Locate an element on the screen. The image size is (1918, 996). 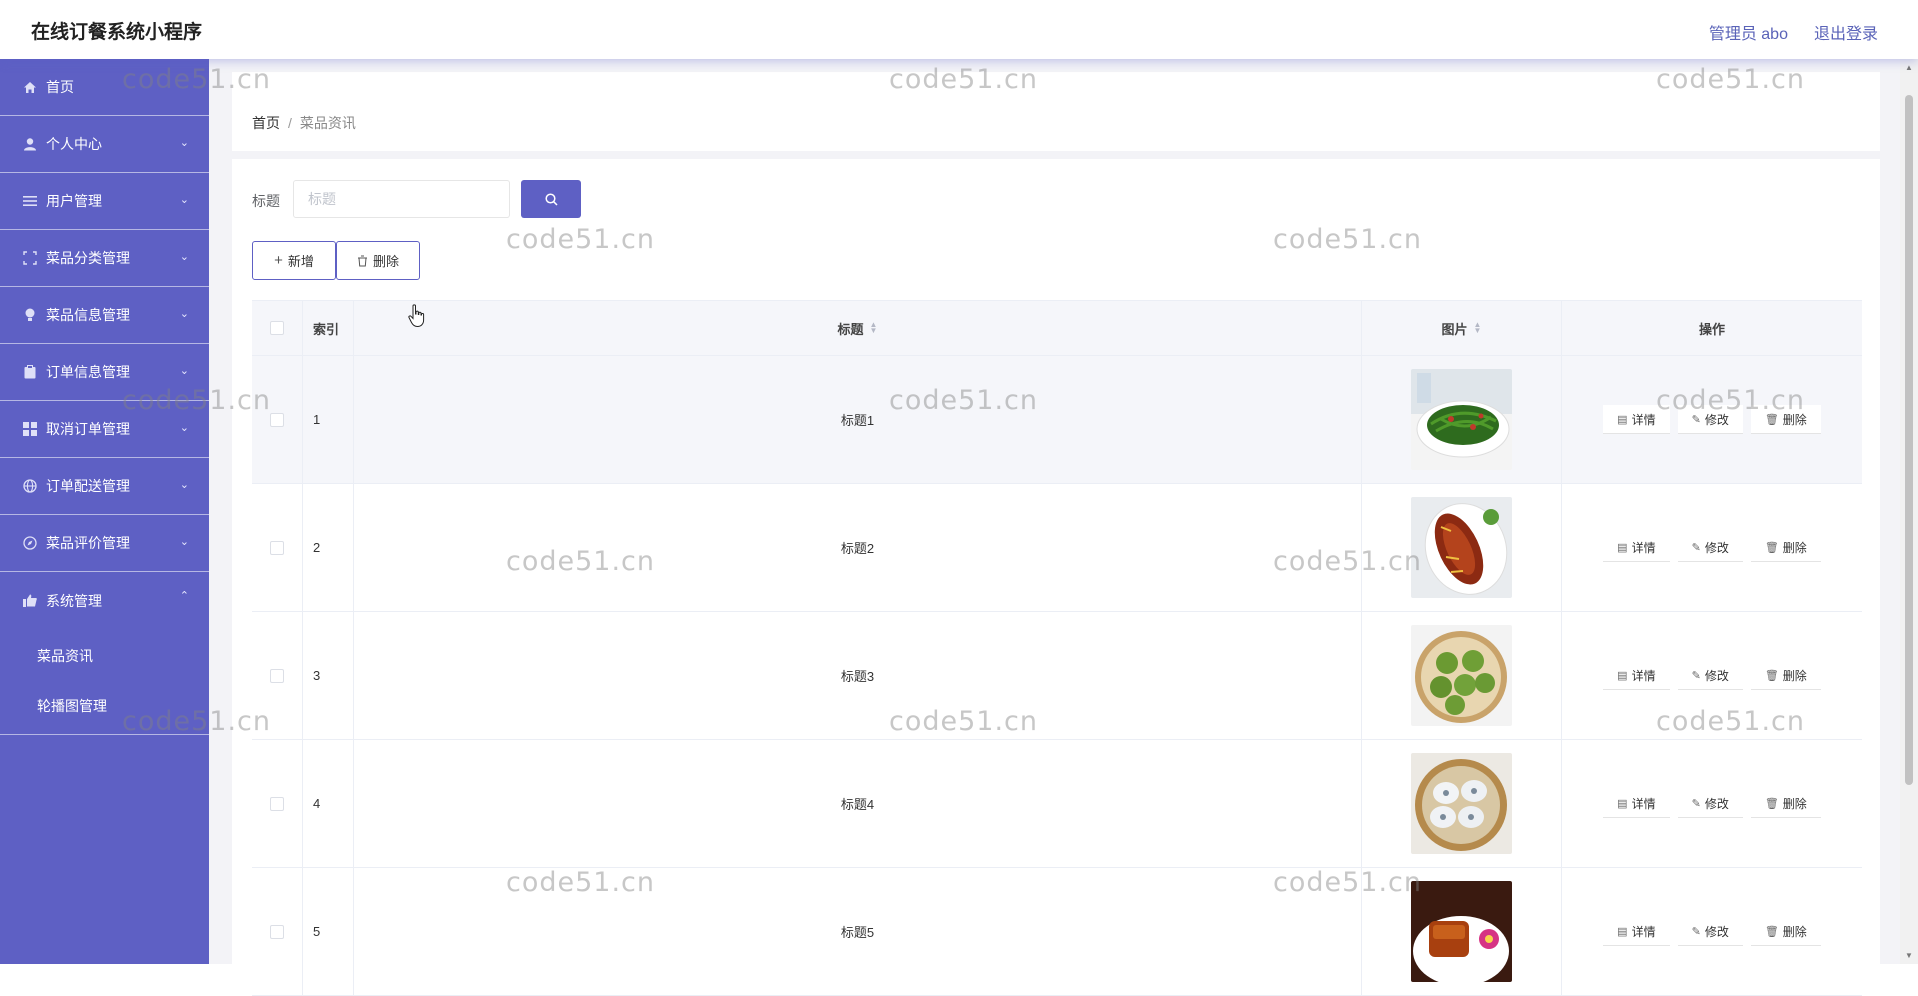
column-image: 图片 ▲ ▼ is located at coordinates (1462, 328).